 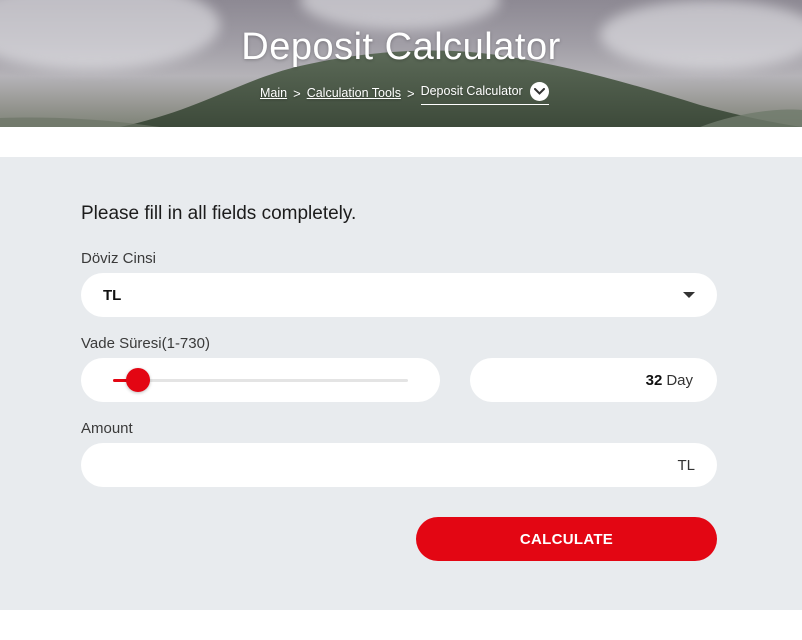 What do you see at coordinates (566, 539) in the screenshot?
I see `calculate-button: CALCULATE` at bounding box center [566, 539].